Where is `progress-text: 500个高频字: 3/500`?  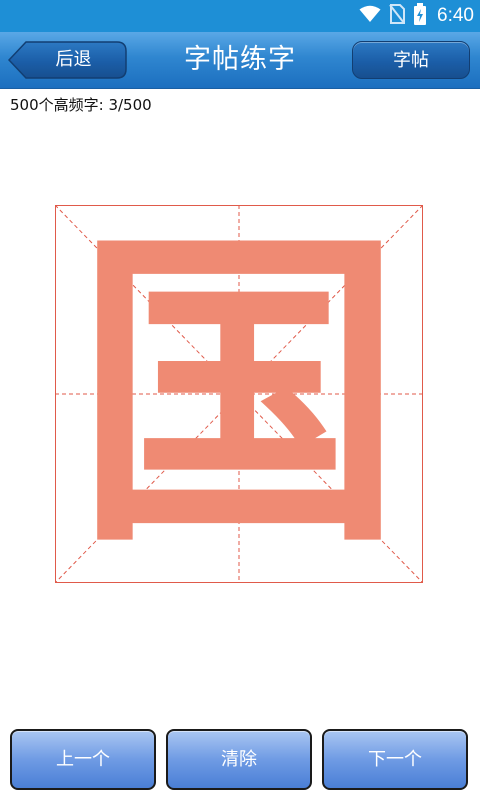 progress-text: 500个高频字: 3/500 is located at coordinates (81, 105).